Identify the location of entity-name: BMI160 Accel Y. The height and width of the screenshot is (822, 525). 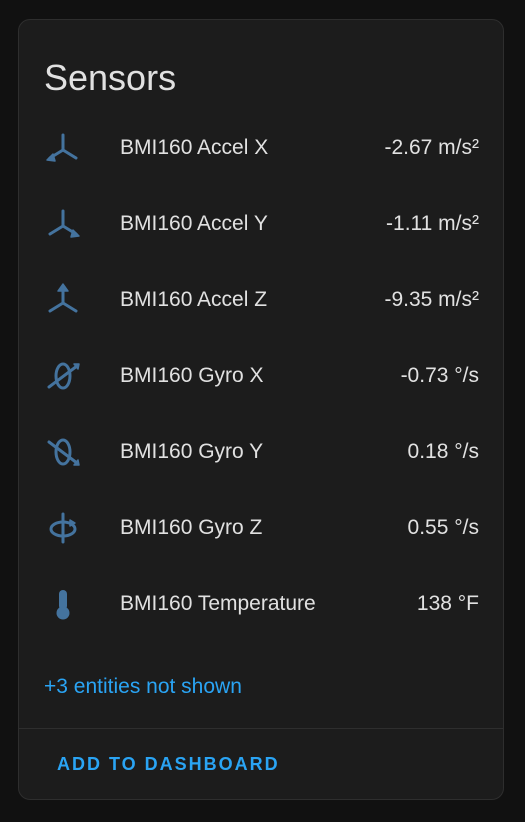
(194, 223).